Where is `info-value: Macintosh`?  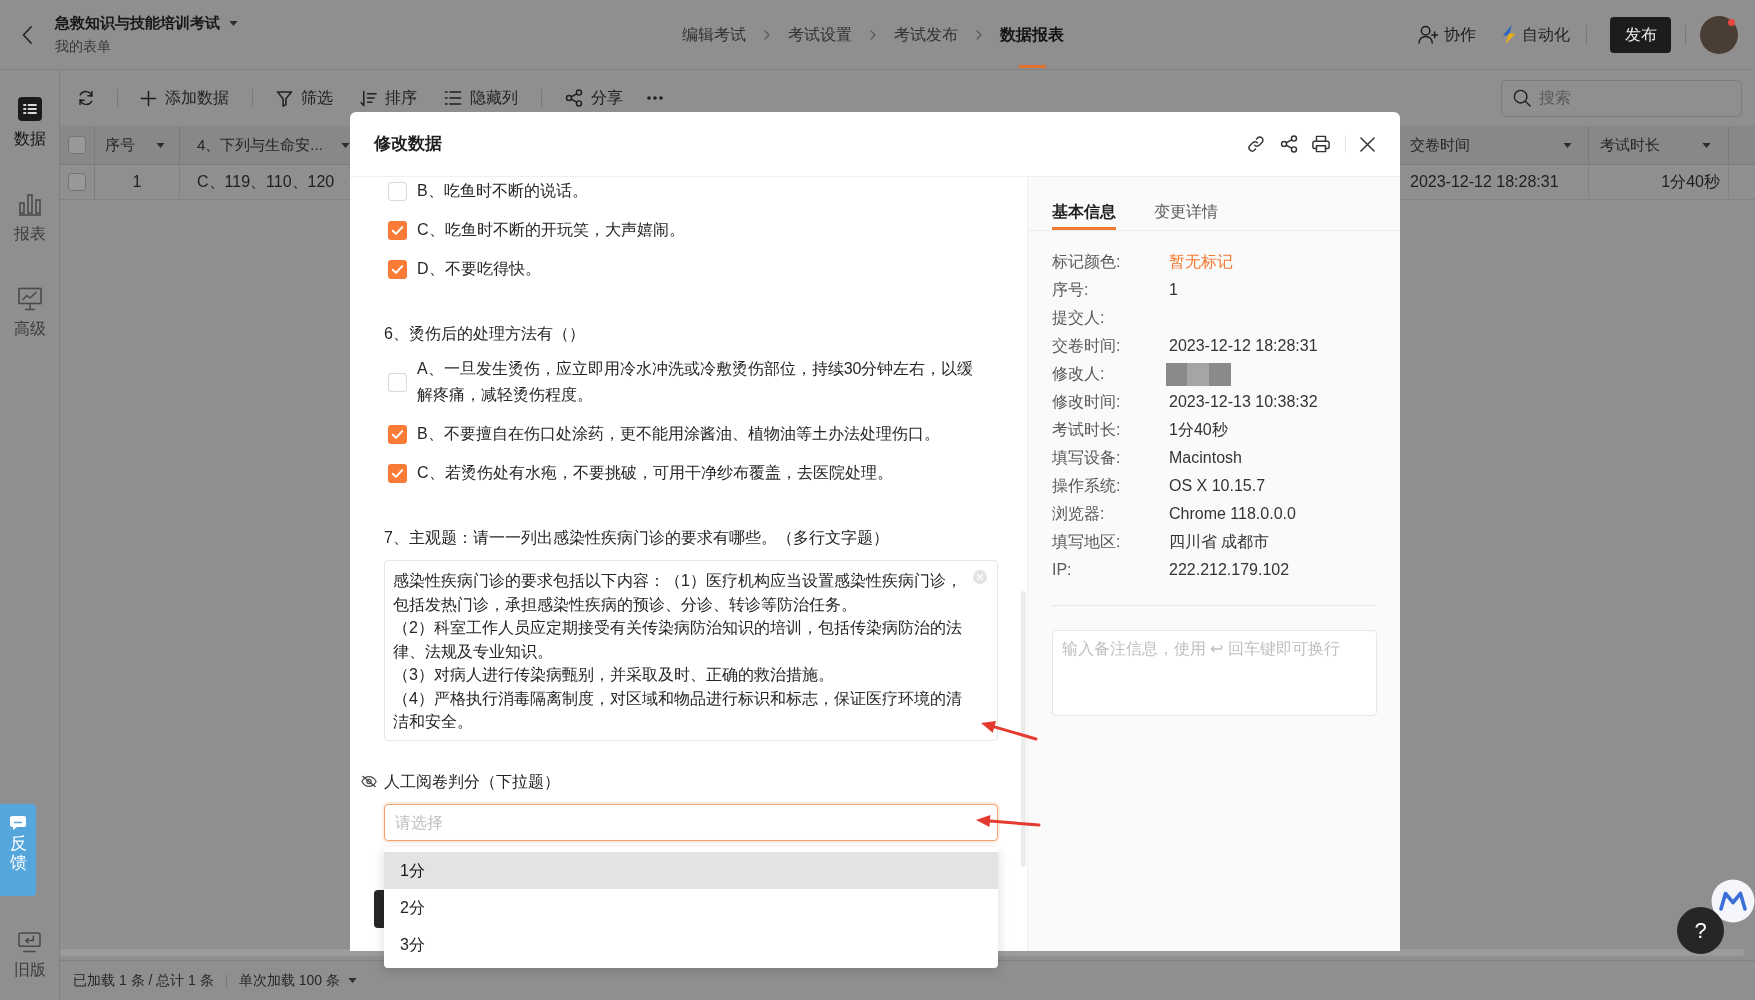
info-value: Macintosh is located at coordinates (1205, 458).